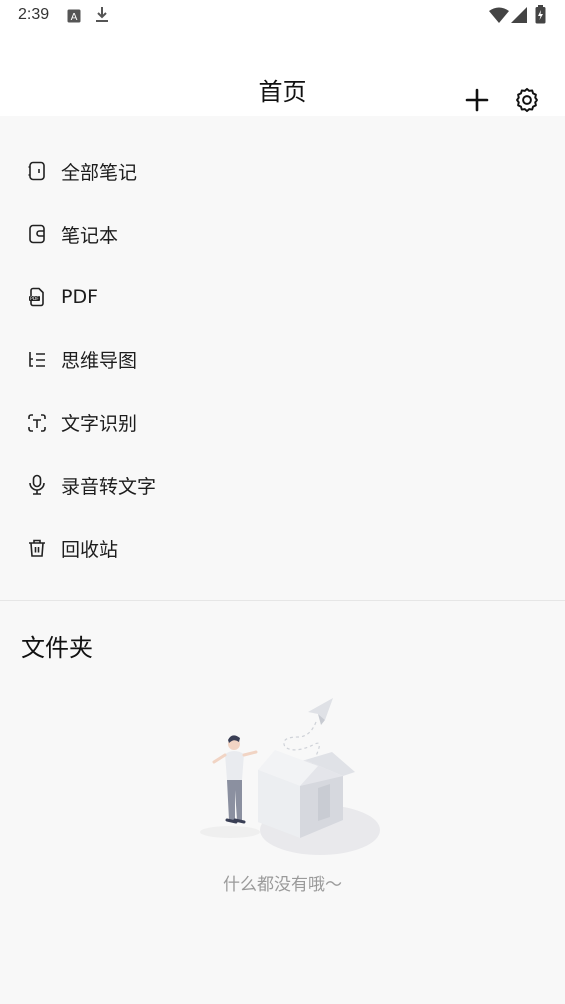  What do you see at coordinates (37, 360) in the screenshot?
I see `mind-map-icon` at bounding box center [37, 360].